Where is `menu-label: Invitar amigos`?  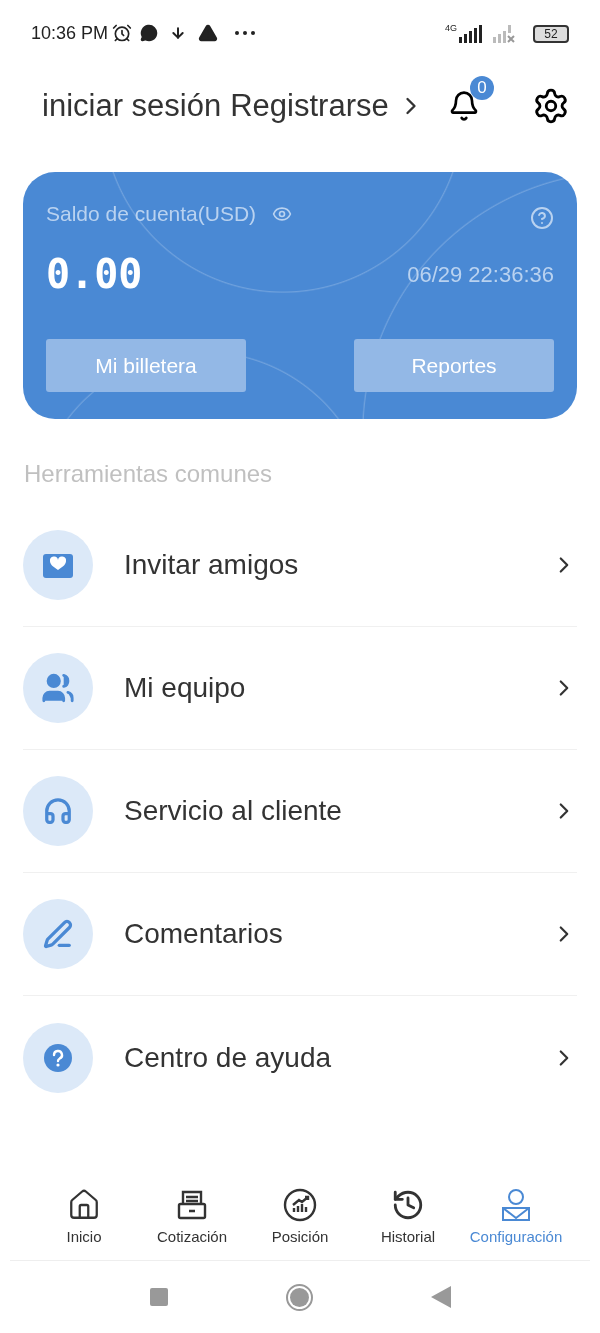 menu-label: Invitar amigos is located at coordinates (211, 565).